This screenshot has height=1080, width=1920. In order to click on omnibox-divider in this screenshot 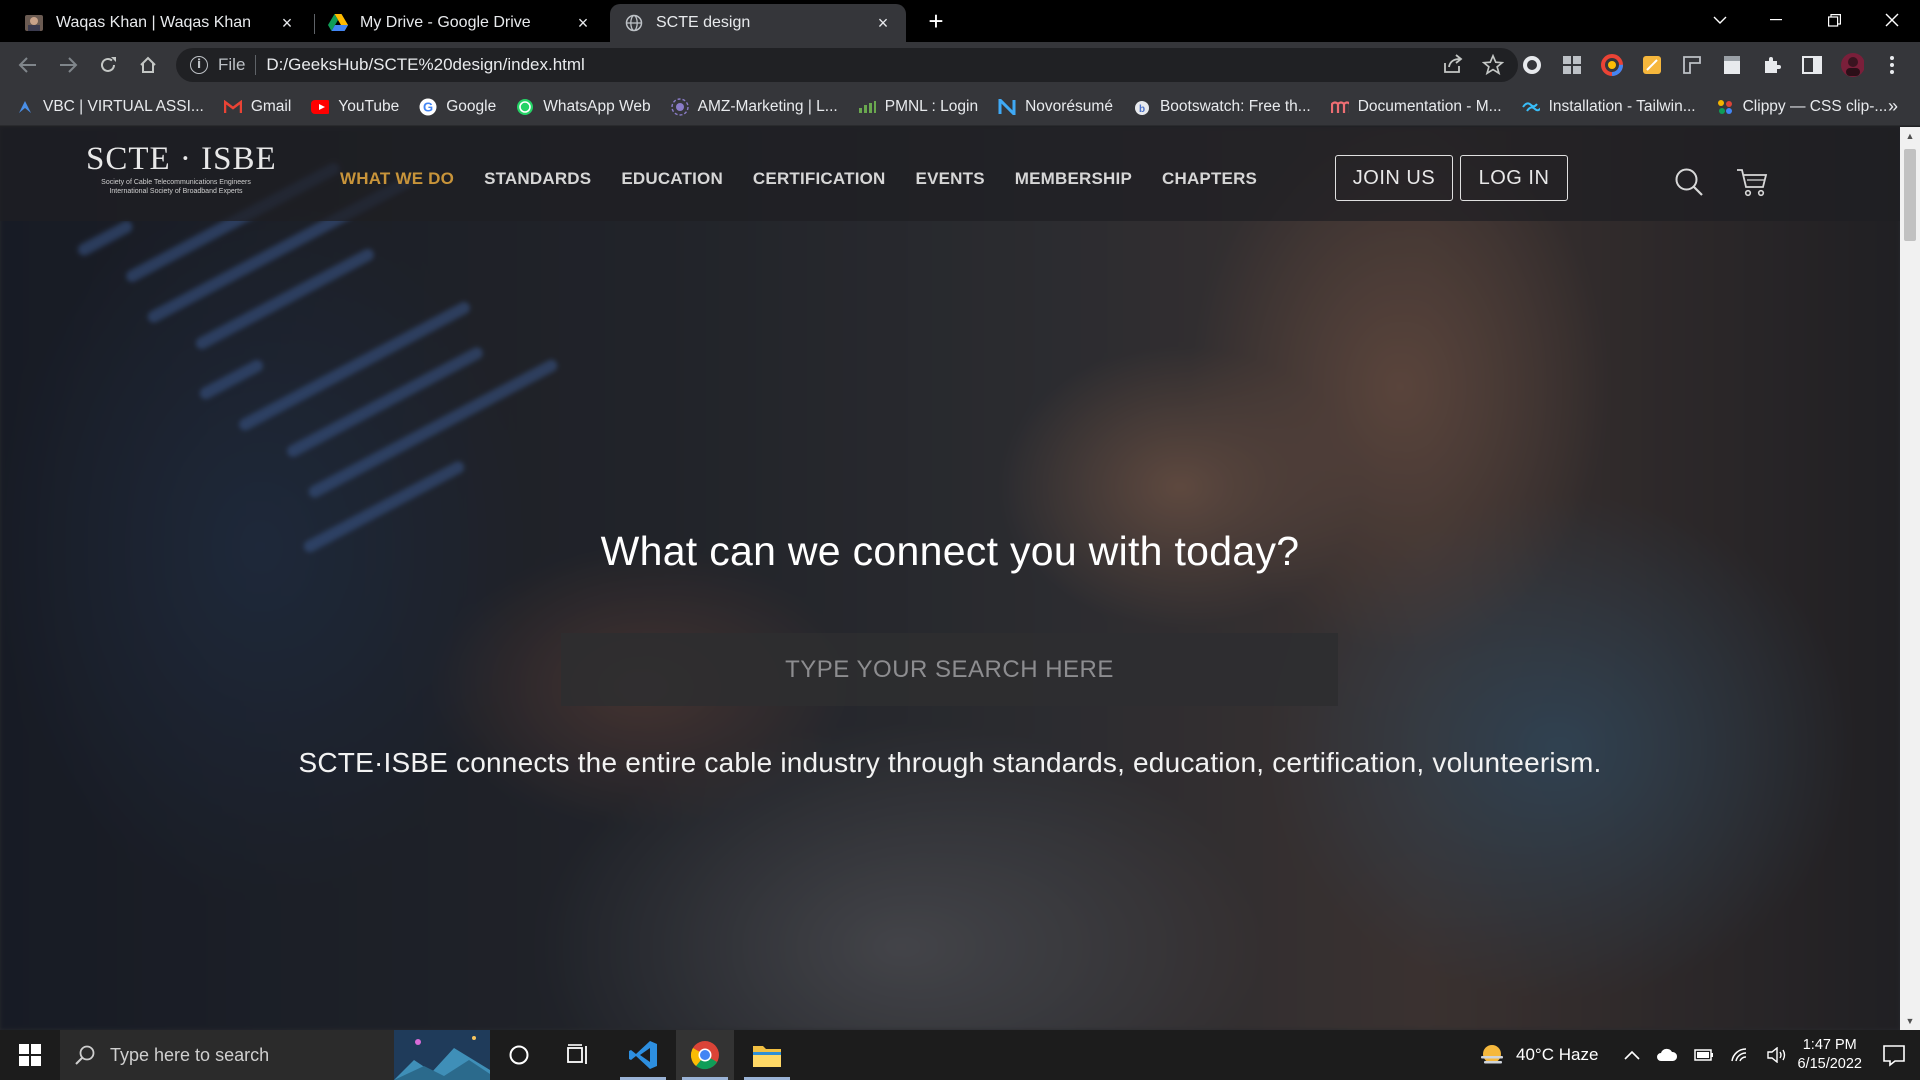, I will do `click(256, 65)`.